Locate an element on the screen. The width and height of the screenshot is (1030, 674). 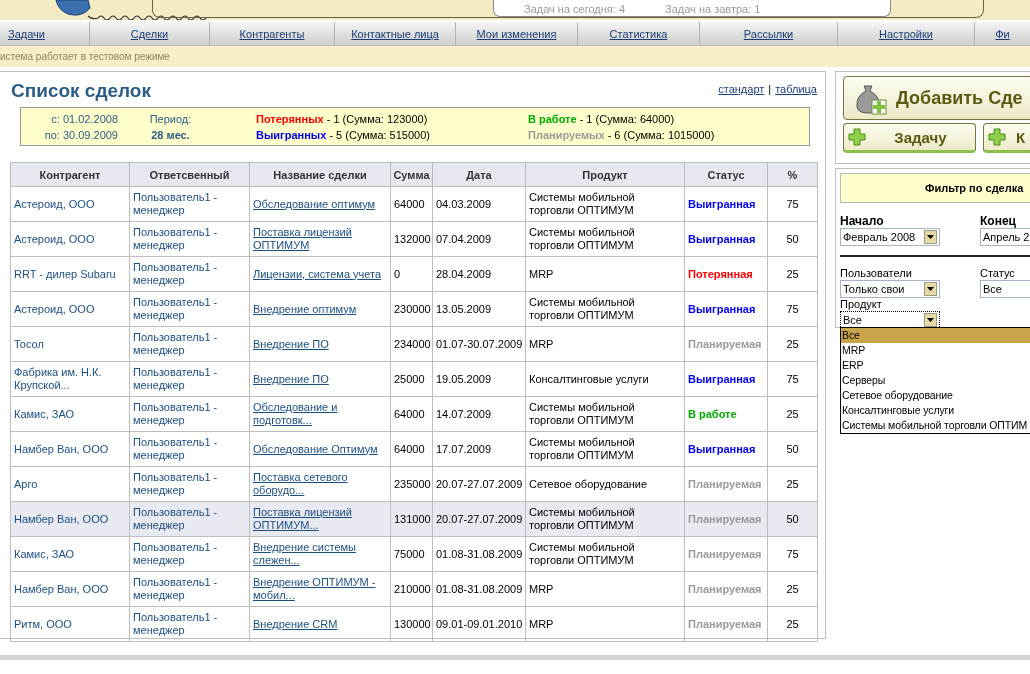
plus-icon is located at coordinates (997, 137).